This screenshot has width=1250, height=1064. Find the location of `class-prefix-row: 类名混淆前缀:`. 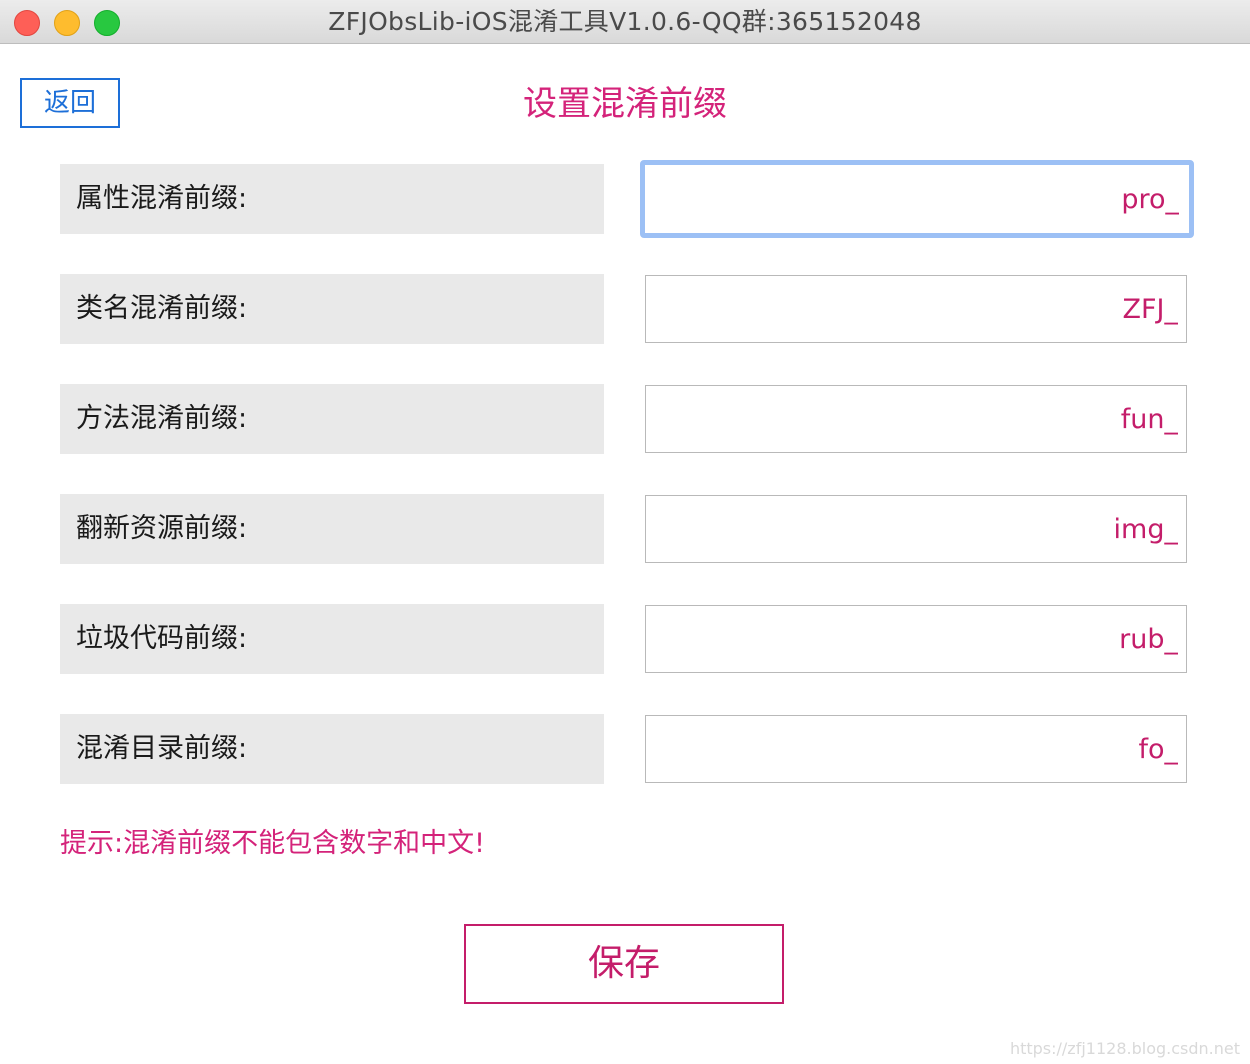

class-prefix-row: 类名混淆前缀: is located at coordinates (625, 309).